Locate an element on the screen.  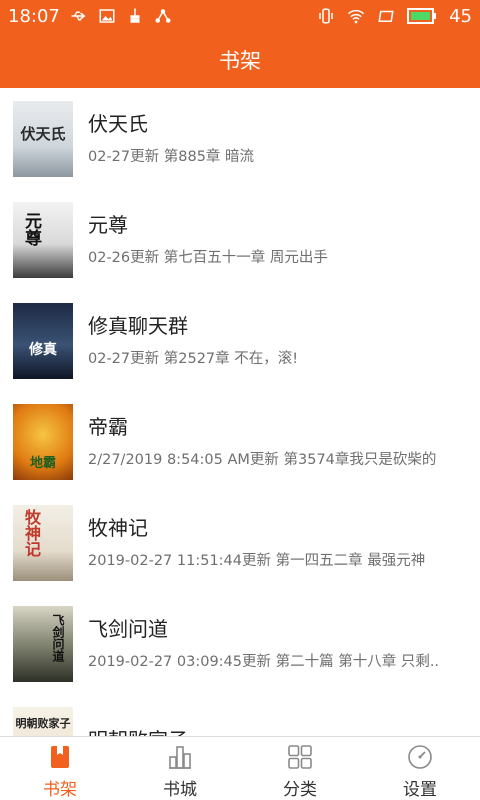
book-cover: 地霸 is located at coordinates (43, 441).